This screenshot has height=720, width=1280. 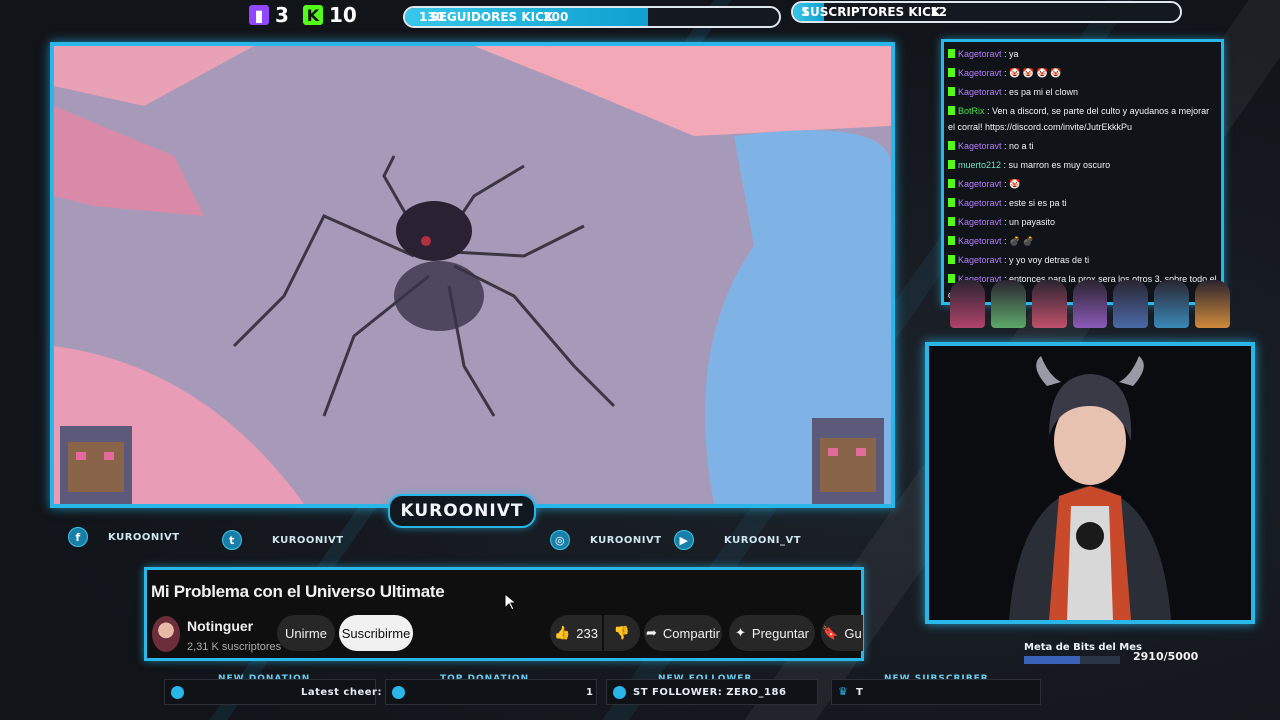 I want to click on subs-goal-bar: 1 SUSCRIPTORES KICK 12, so click(x=986, y=12).